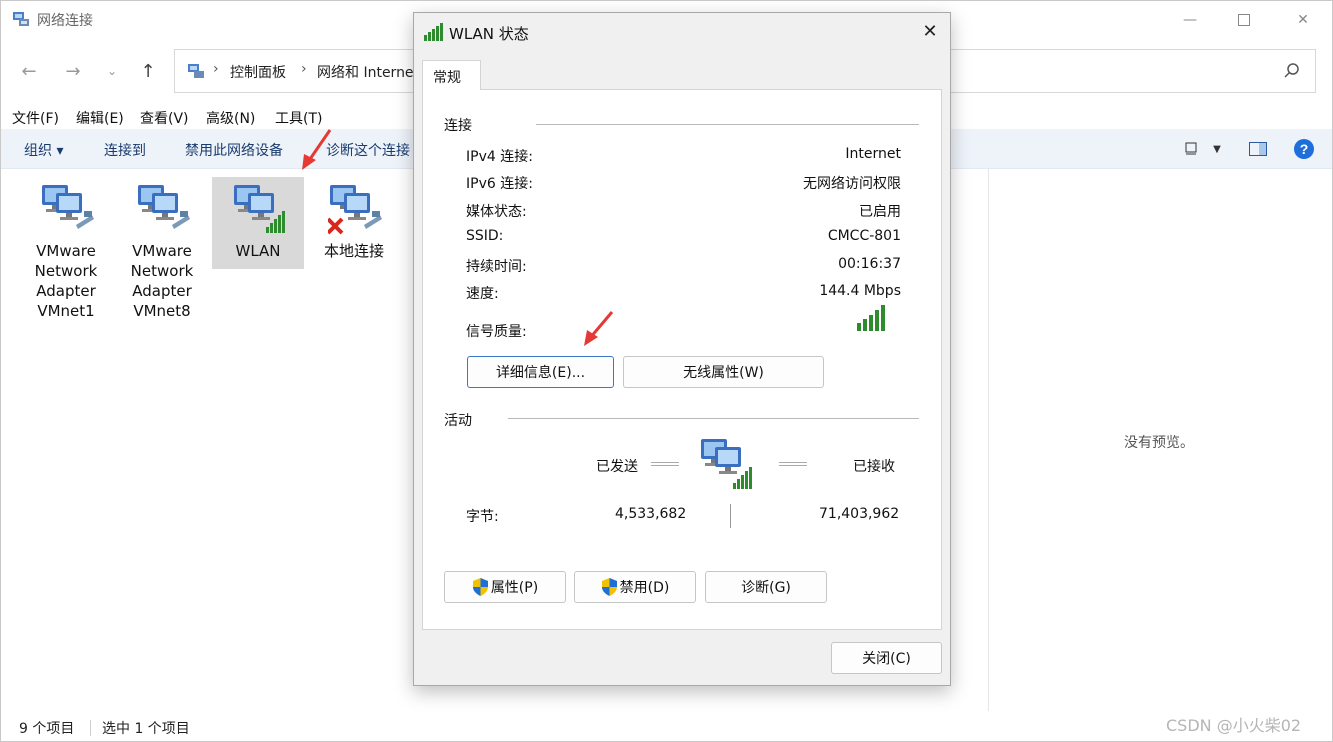 The width and height of the screenshot is (1333, 742). Describe the element at coordinates (365, 72) in the screenshot. I see `breadcrumb-network-internet: 网络和 Interne` at that location.